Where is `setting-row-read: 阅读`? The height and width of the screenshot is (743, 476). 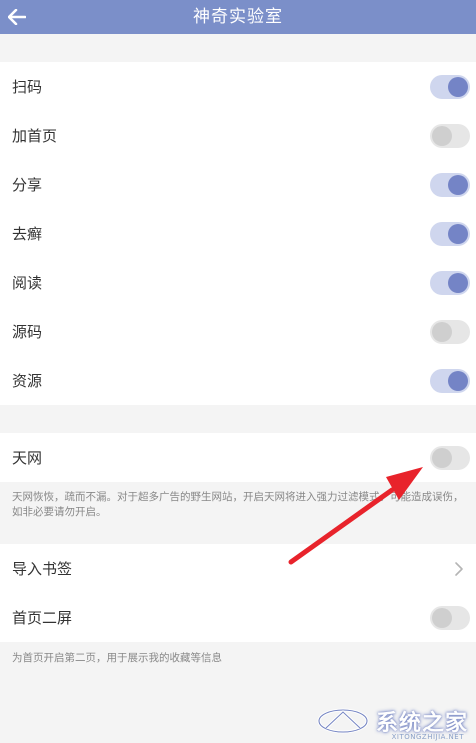 setting-row-read: 阅读 is located at coordinates (238, 282).